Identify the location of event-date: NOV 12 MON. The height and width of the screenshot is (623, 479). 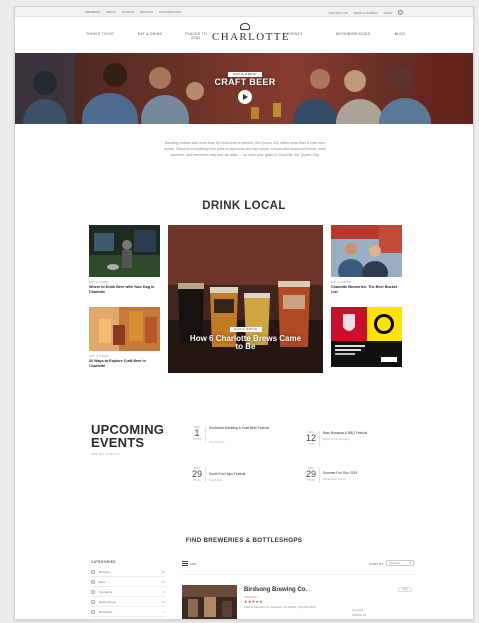
(311, 438).